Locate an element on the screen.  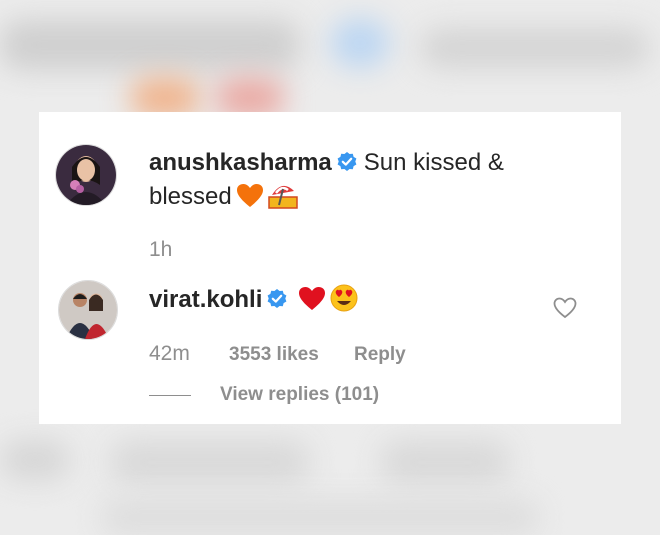
post-username: anushkasharma is located at coordinates (240, 162).